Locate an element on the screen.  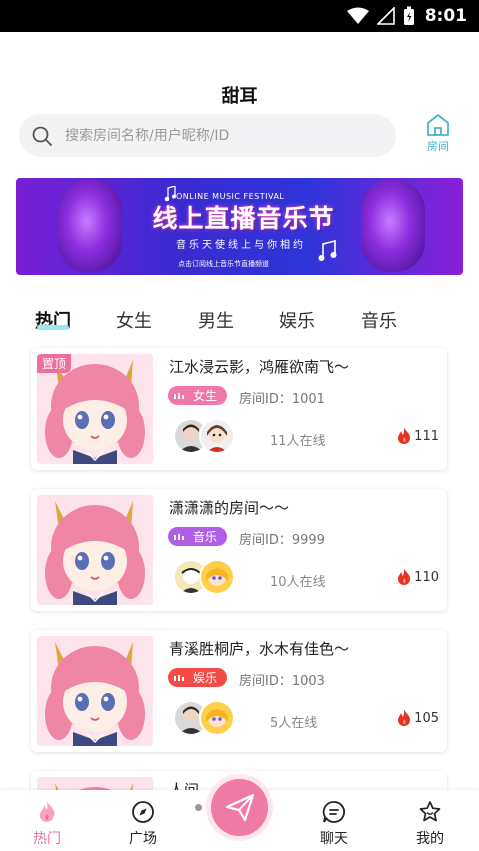
signal-icon is located at coordinates (385, 16).